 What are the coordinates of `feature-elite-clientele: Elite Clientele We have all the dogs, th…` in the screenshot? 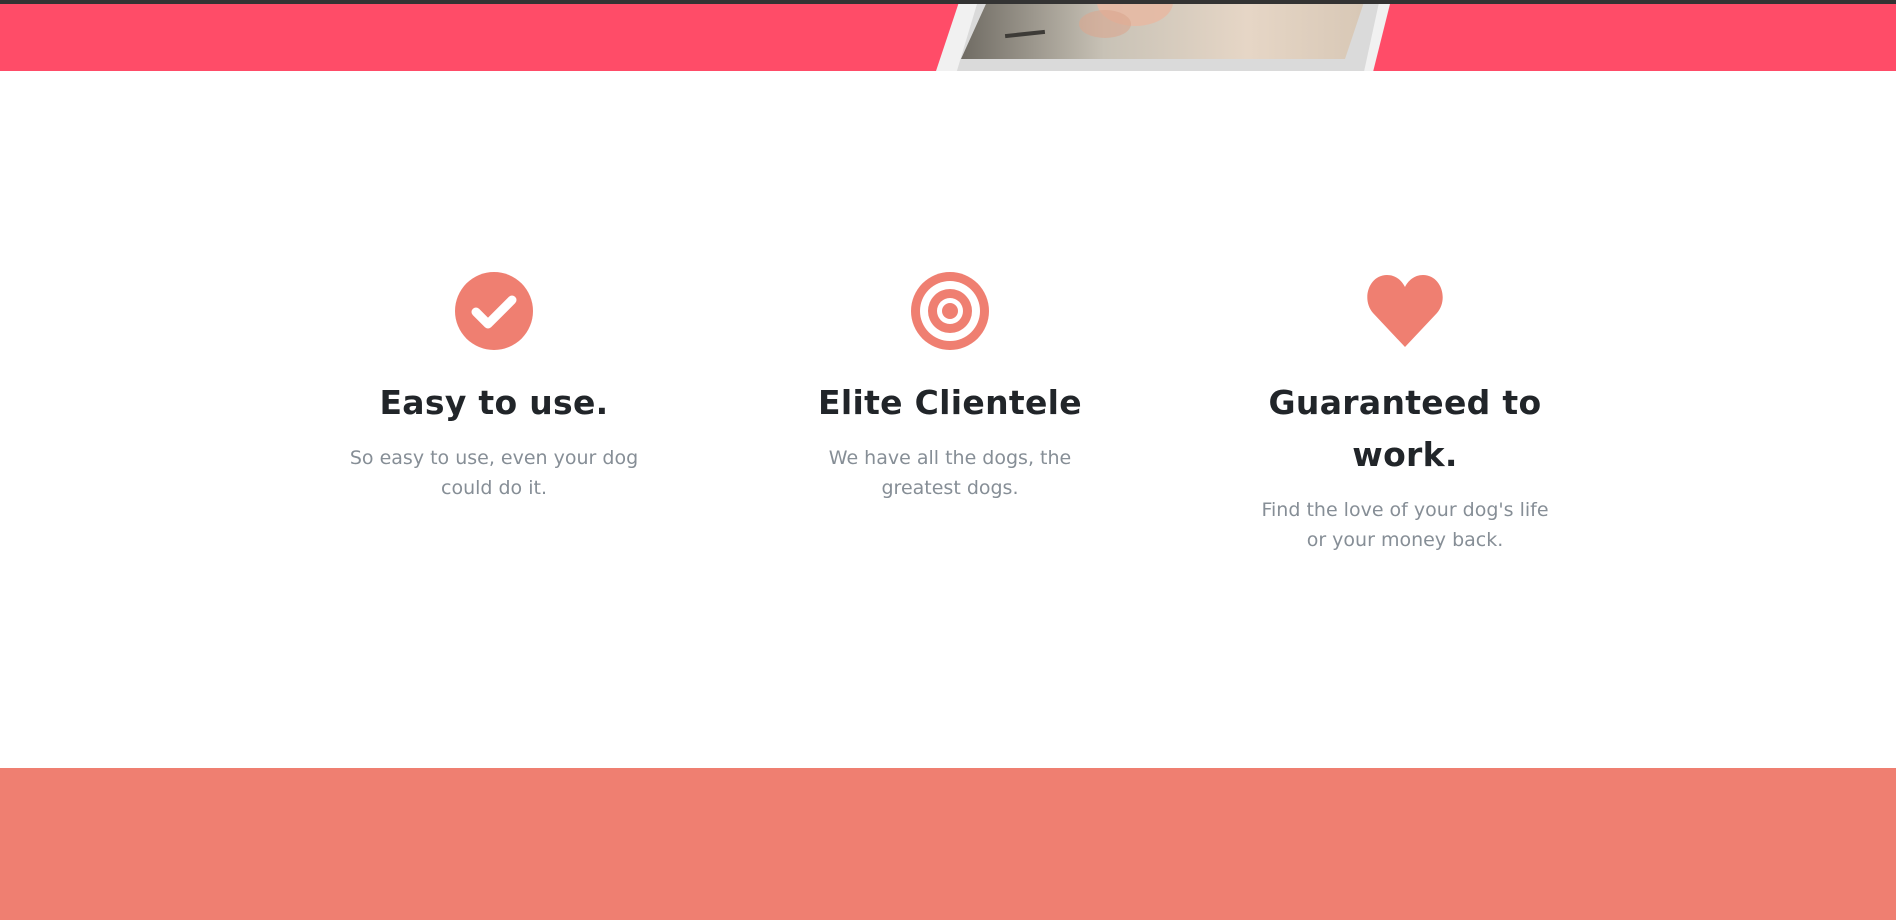 It's located at (950, 387).